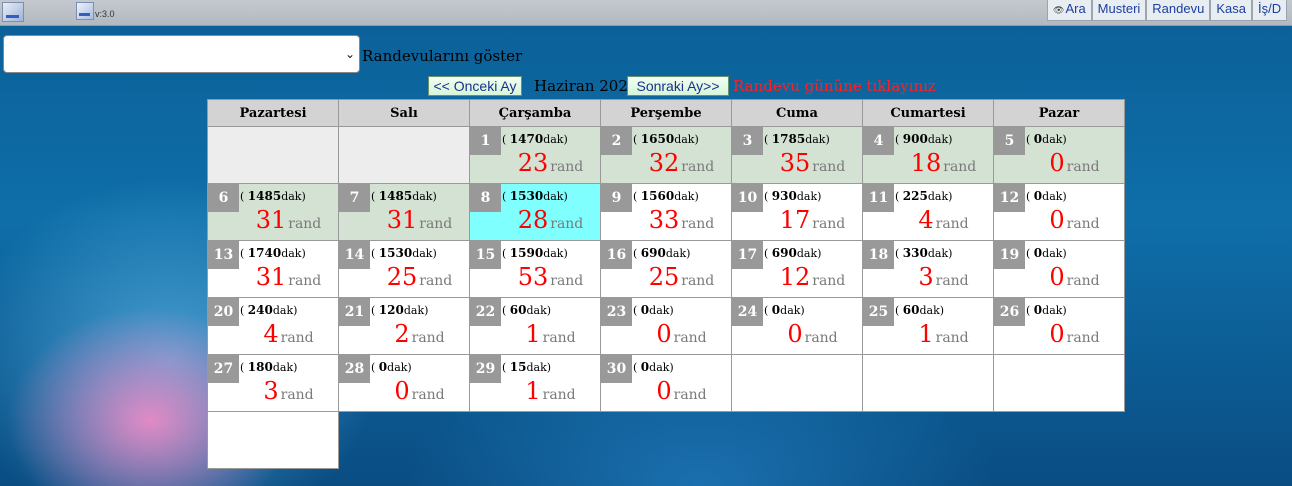  I want to click on appointment-count-value: 32, so click(664, 163).